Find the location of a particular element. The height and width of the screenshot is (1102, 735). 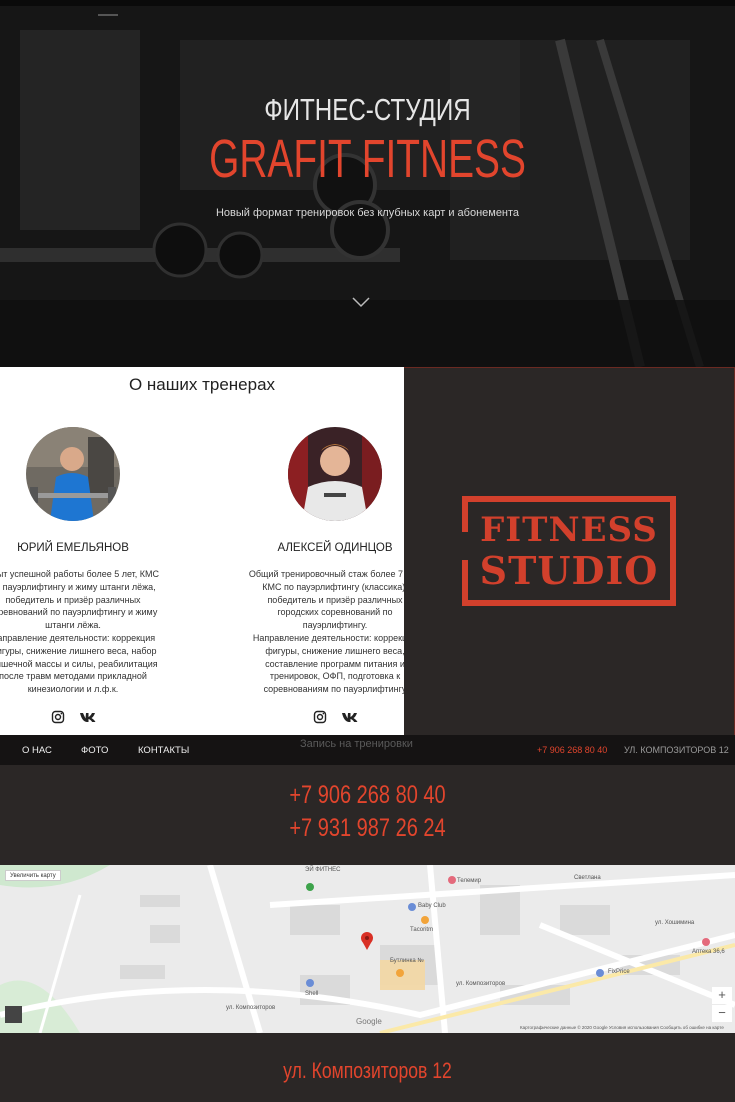

footer-address: ул. Композиторов 12 is located at coordinates (367, 1070).